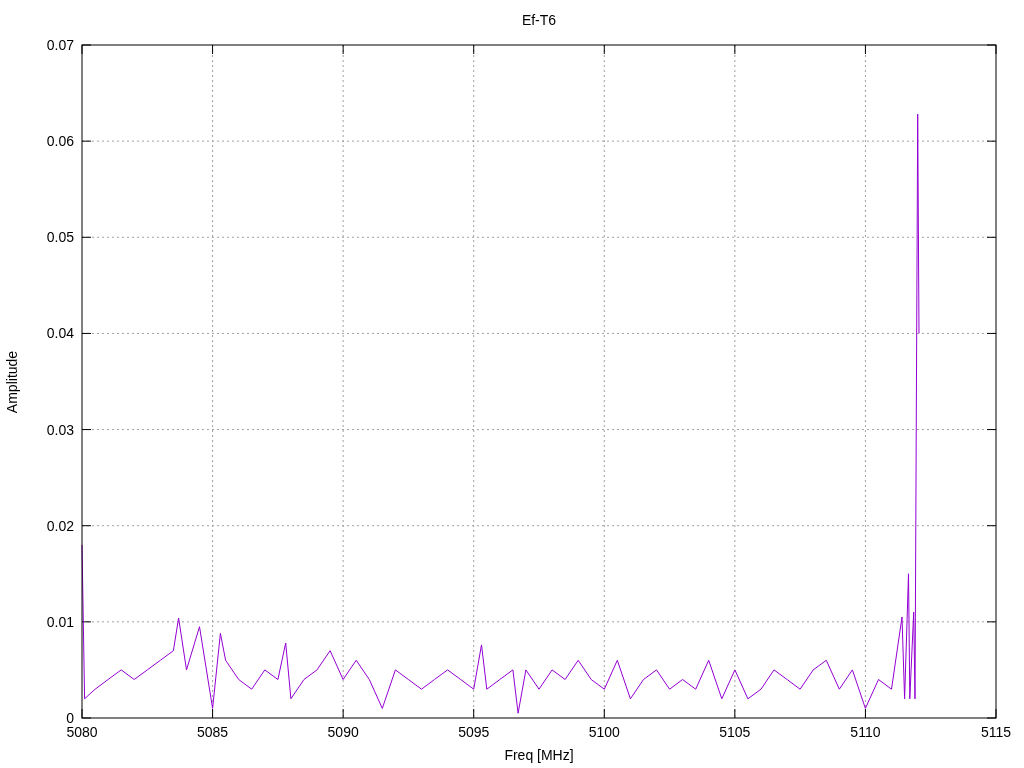 The image size is (1024, 768). Describe the element at coordinates (60, 237) in the screenshot. I see `tick-label: 0.05` at that location.